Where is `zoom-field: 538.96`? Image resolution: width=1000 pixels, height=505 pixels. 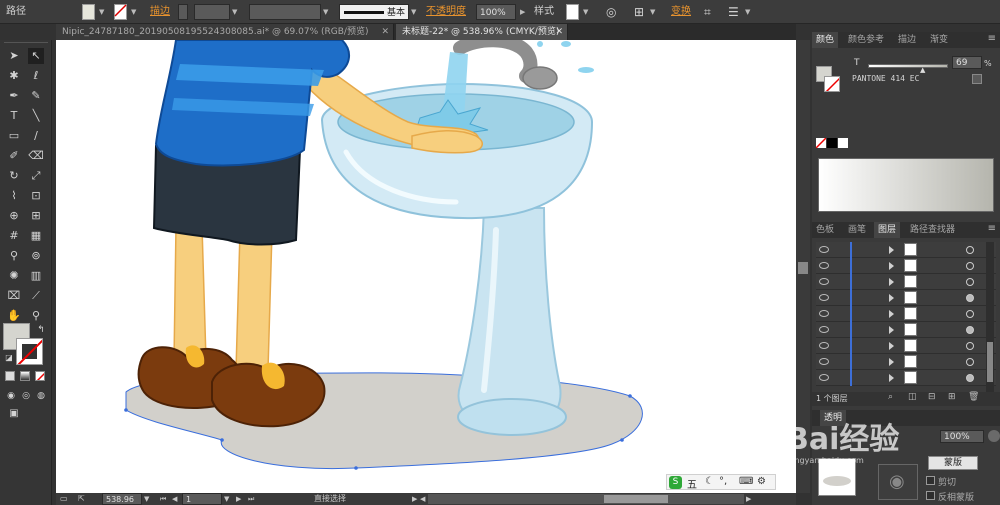 zoom-field: 538.96 is located at coordinates (122, 499).